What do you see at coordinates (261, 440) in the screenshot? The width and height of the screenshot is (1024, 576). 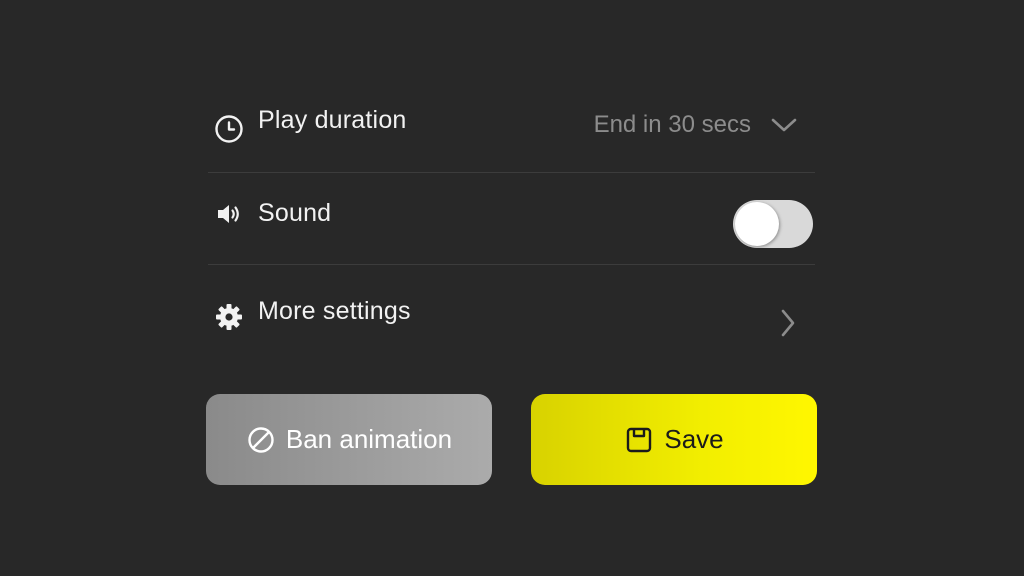 I see `block-icon` at bounding box center [261, 440].